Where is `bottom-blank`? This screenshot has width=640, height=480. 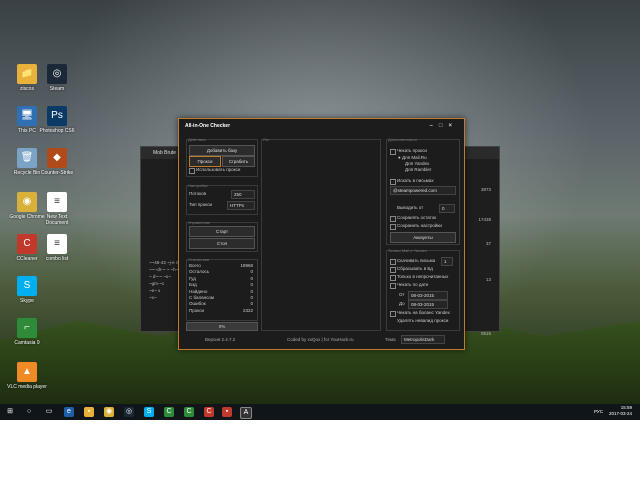 bottom-blank is located at coordinates (320, 450).